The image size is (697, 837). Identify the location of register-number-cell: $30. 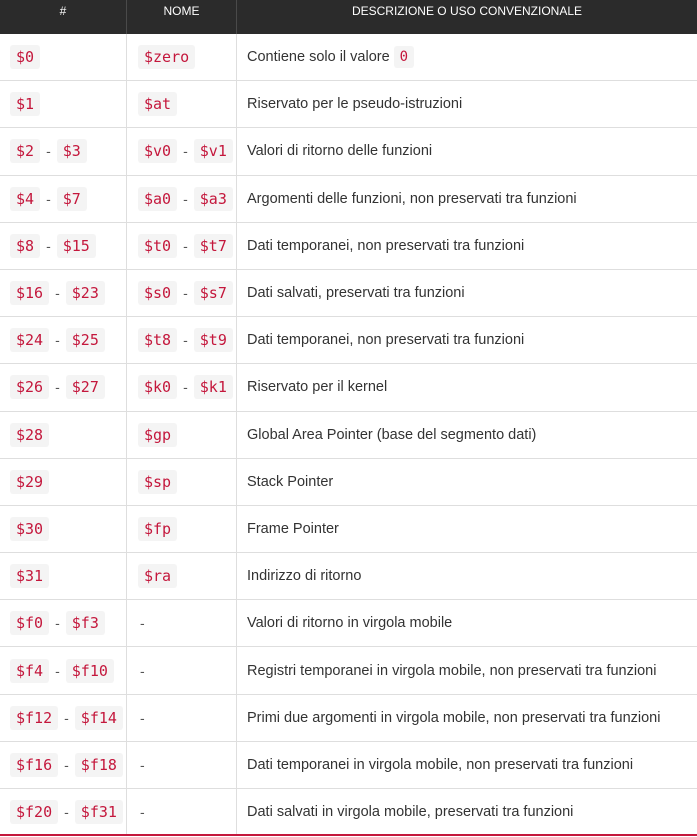
(63, 529).